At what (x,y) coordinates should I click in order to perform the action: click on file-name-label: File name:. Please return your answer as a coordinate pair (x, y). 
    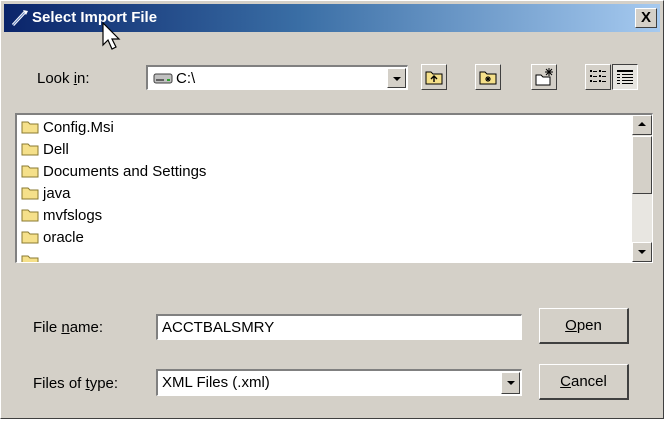
    Looking at the image, I should click on (68, 327).